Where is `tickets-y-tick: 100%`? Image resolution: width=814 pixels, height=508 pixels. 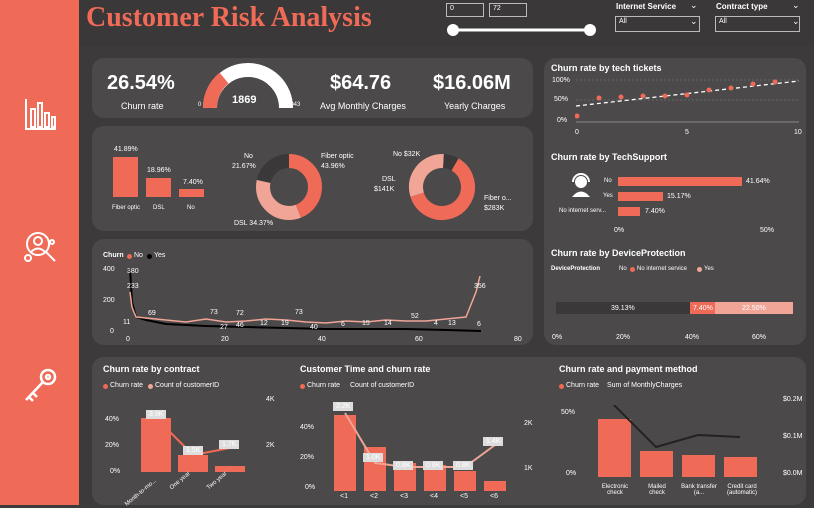 tickets-y-tick: 100% is located at coordinates (561, 80).